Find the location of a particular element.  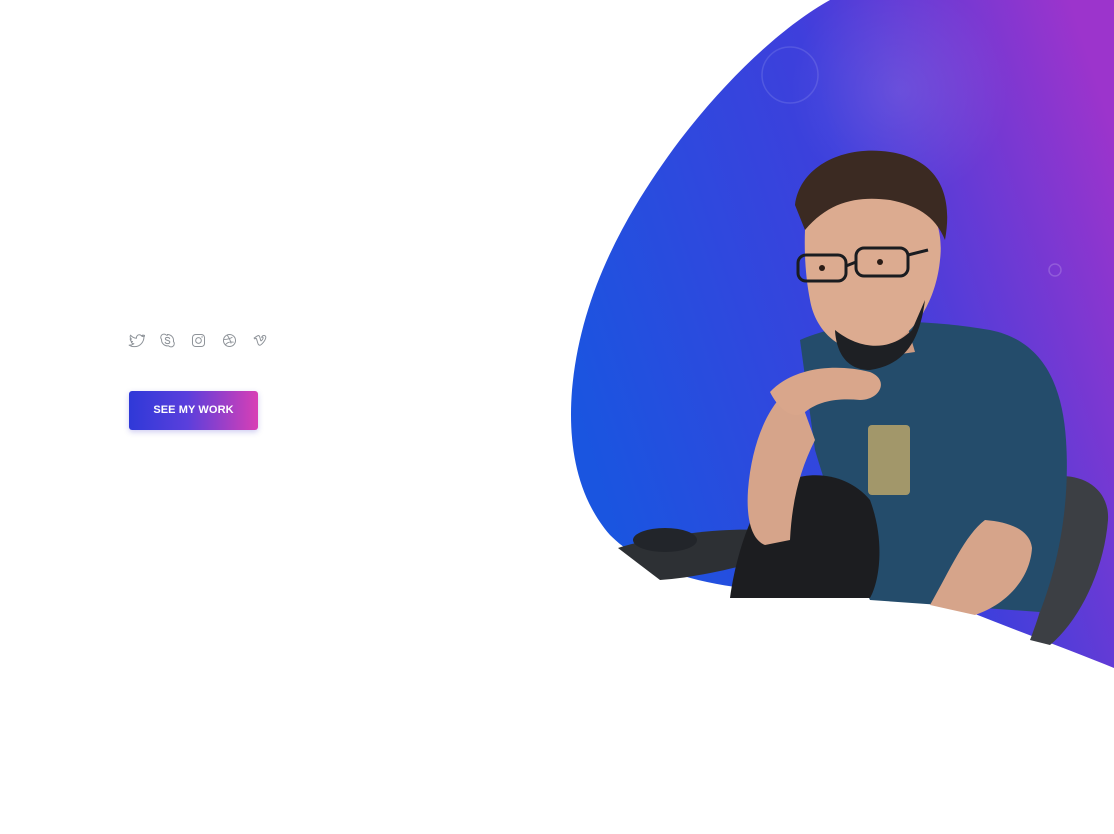

twitter-link is located at coordinates (136, 340).